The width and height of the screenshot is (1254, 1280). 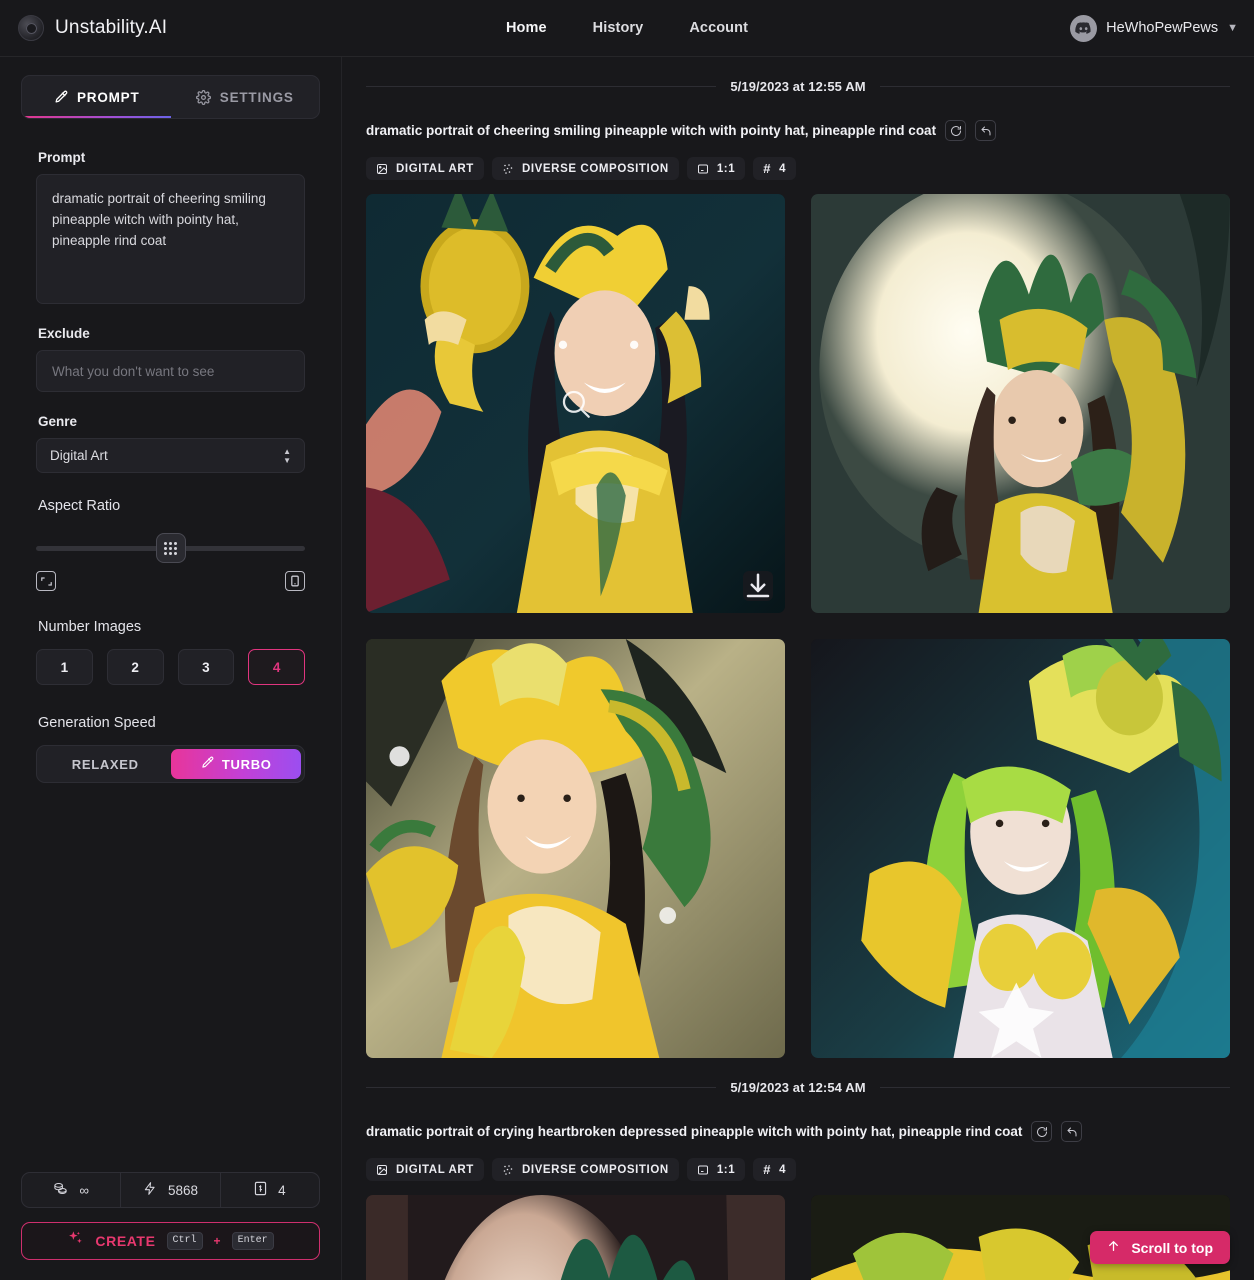 I want to click on generation-speed-toggle: RELAXED TURBO, so click(x=170, y=764).